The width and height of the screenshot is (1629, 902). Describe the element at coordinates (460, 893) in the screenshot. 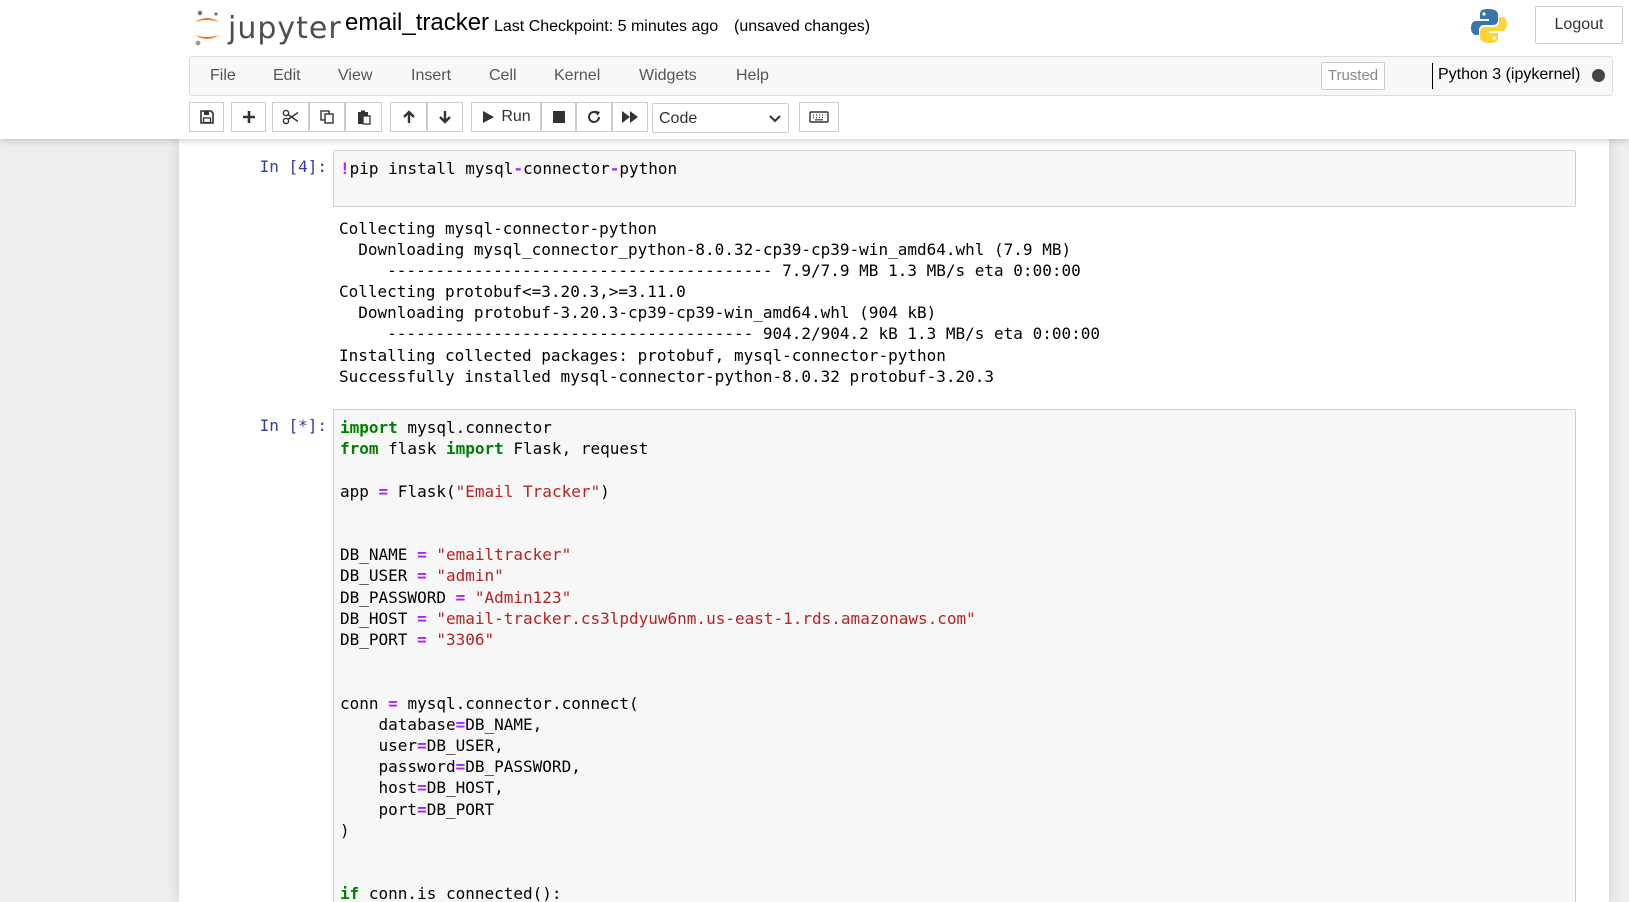

I see `code-token: conn.is_connected():` at that location.